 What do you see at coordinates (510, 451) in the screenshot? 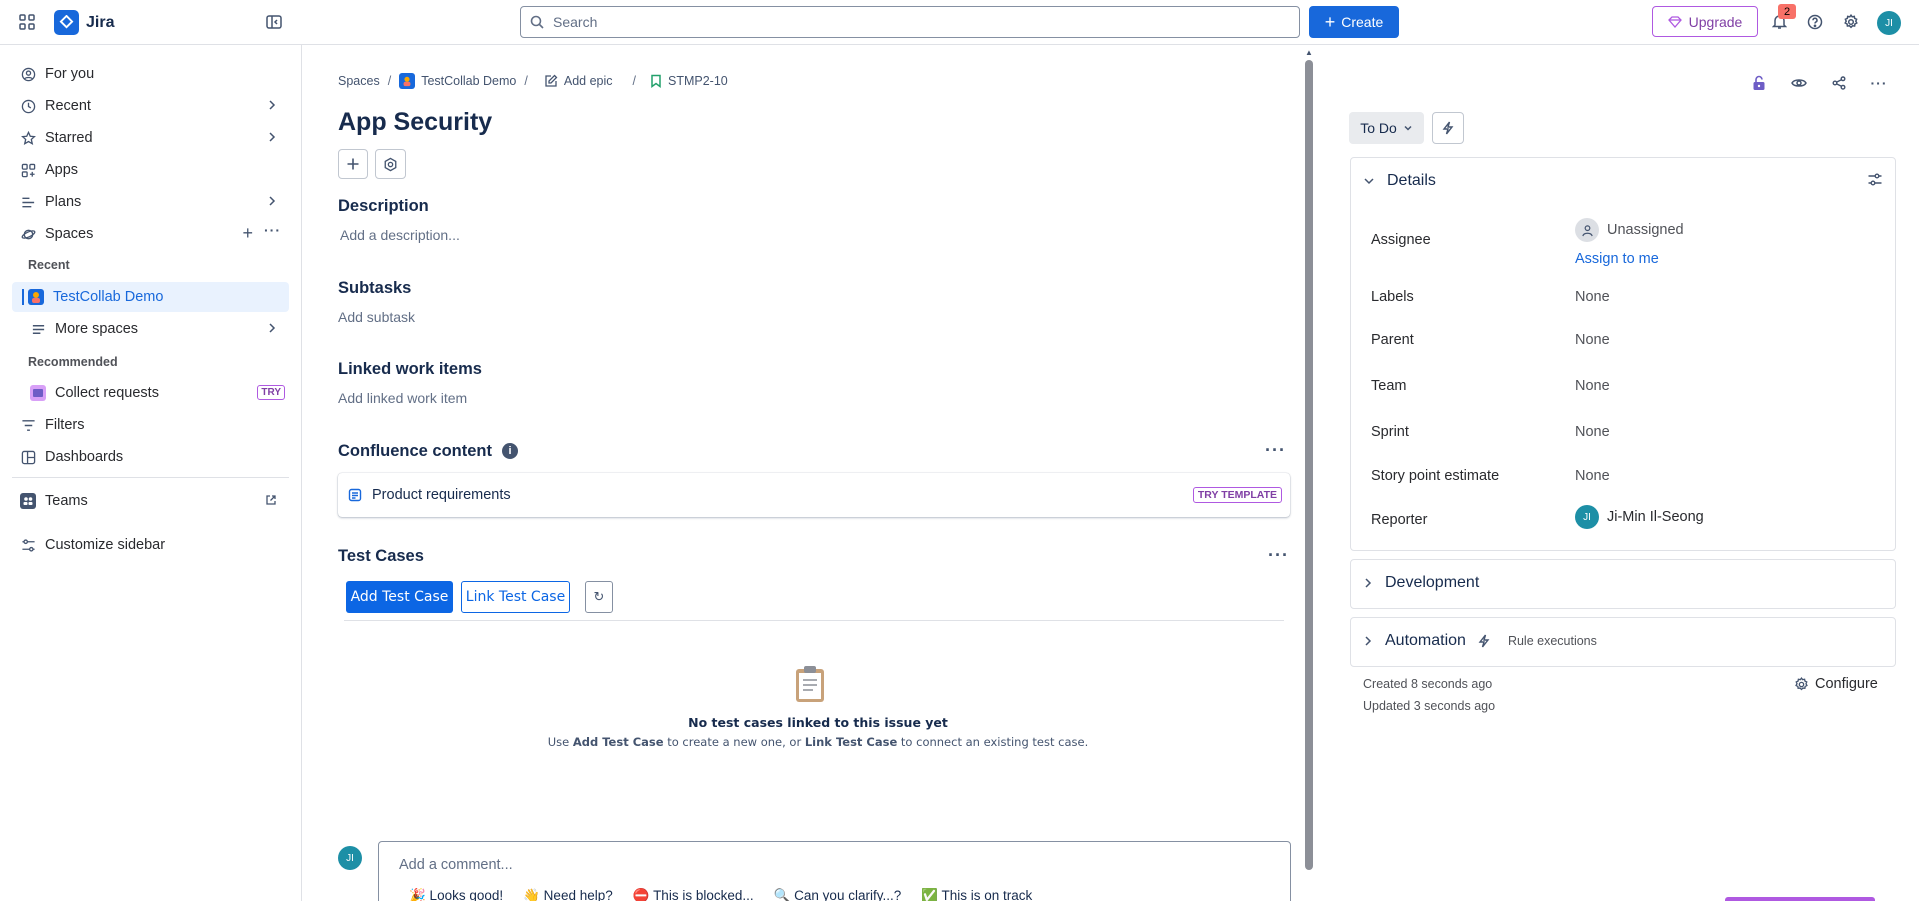
I see `info-icon: i` at bounding box center [510, 451].